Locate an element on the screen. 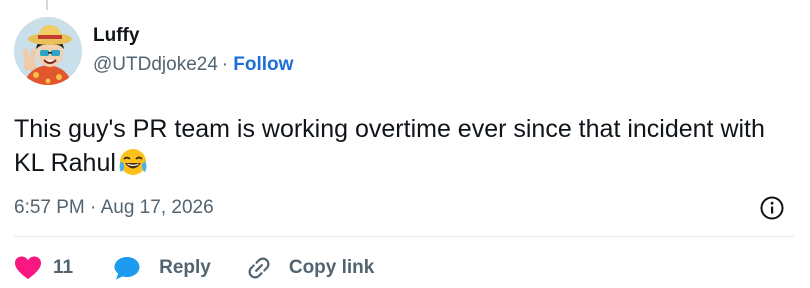  author-handle: @UTDdjoke24 is located at coordinates (155, 65).